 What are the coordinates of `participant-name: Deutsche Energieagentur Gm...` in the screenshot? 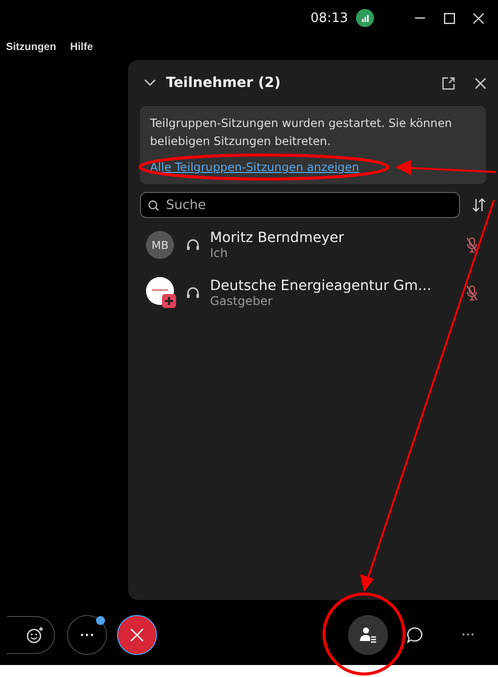 It's located at (321, 286).